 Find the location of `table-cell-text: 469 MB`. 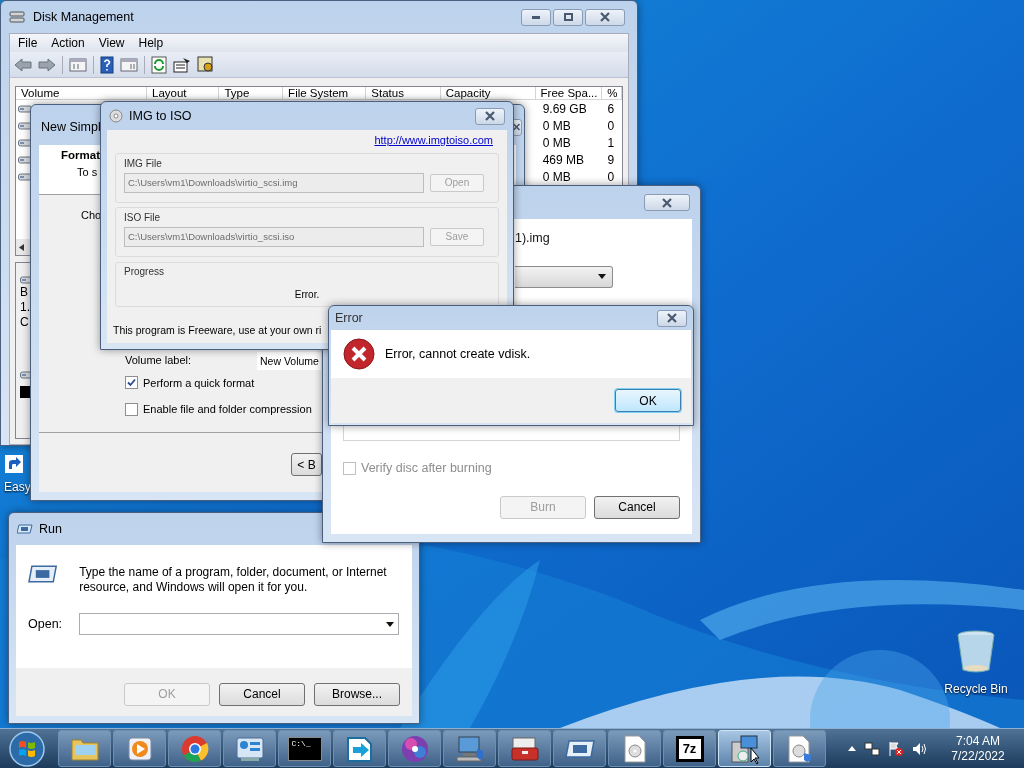

table-cell-text: 469 MB is located at coordinates (563, 160).